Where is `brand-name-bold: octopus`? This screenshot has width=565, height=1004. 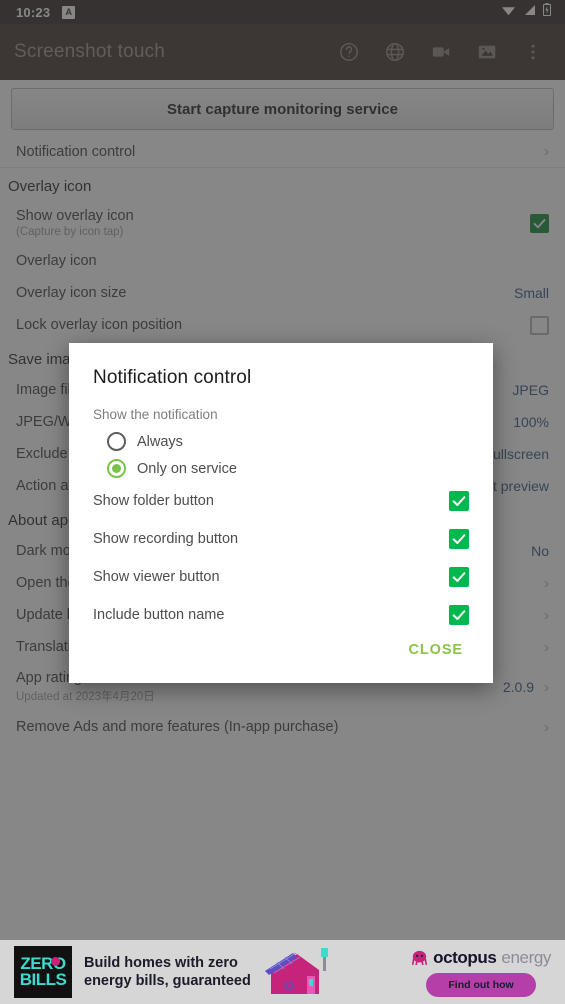
brand-name-bold: octopus is located at coordinates (465, 957).